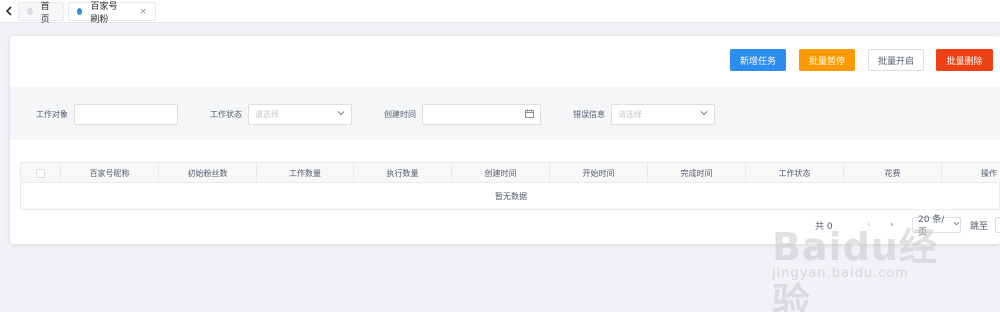 This screenshot has width=1000, height=312. Describe the element at coordinates (892, 225) in the screenshot. I see `next-page-icon: ›` at that location.